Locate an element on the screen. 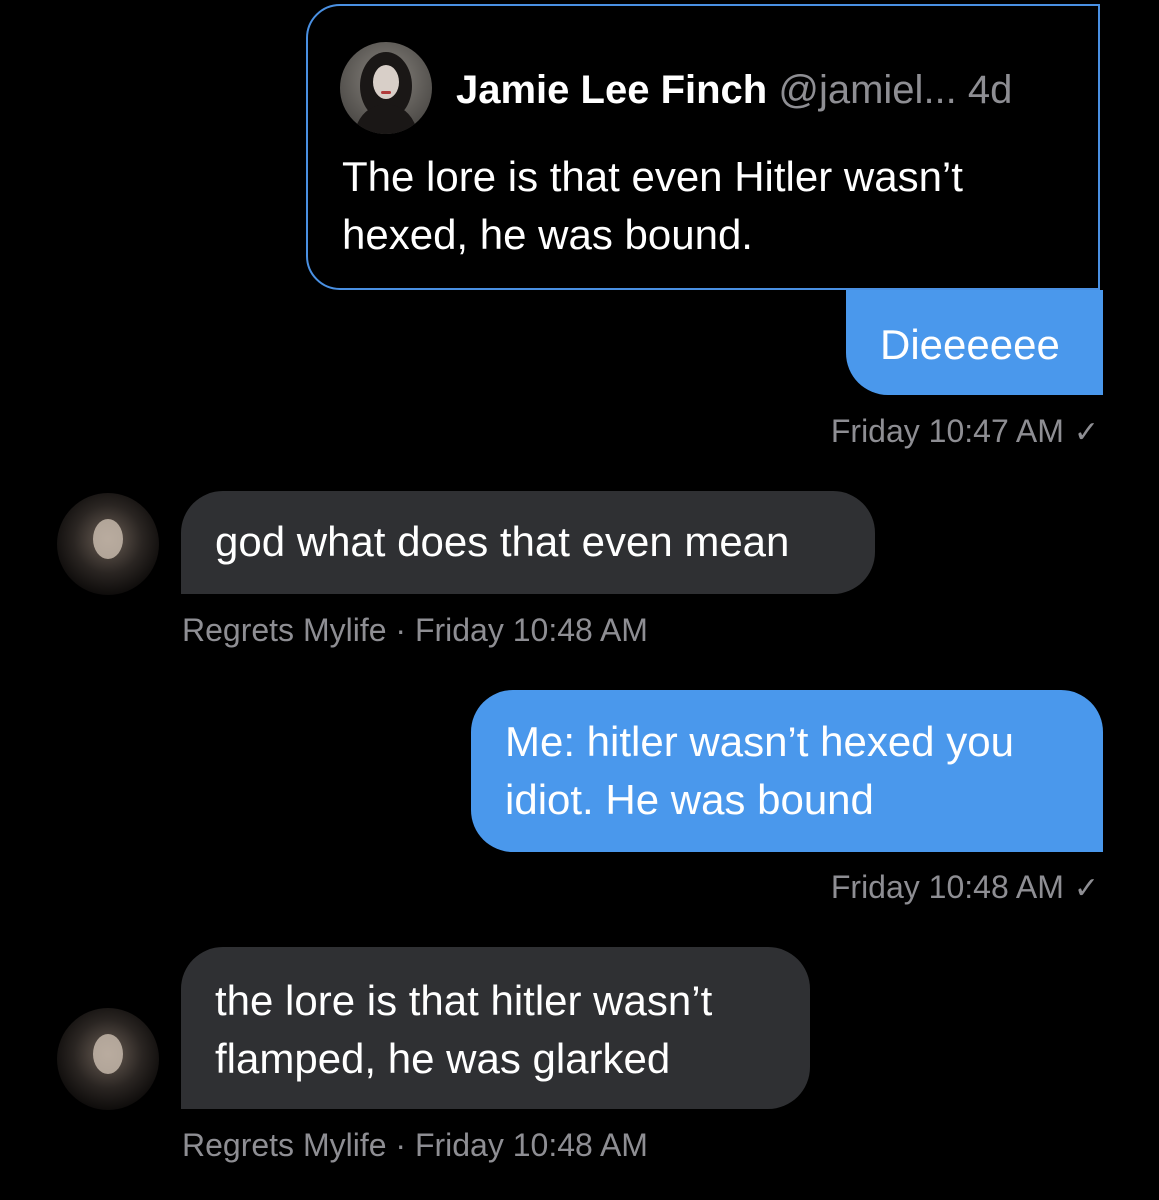 This screenshot has height=1200, width=1159. timestamp-text: Friday 10:47 AM is located at coordinates (947, 431).